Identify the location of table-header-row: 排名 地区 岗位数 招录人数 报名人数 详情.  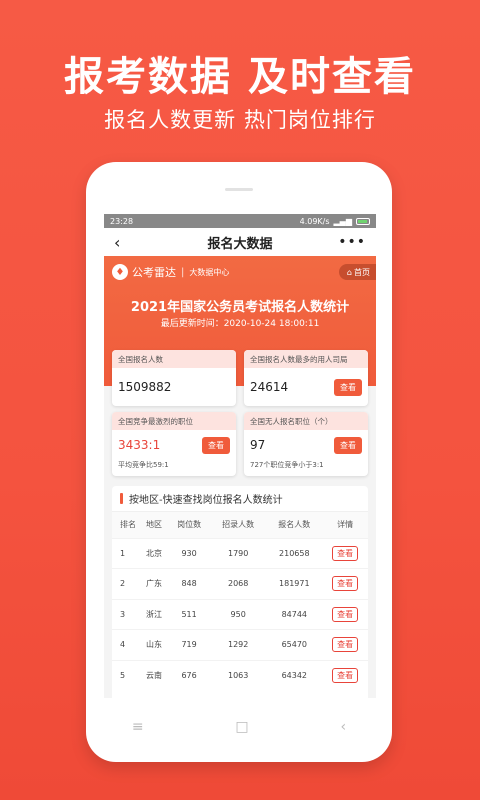
(240, 525).